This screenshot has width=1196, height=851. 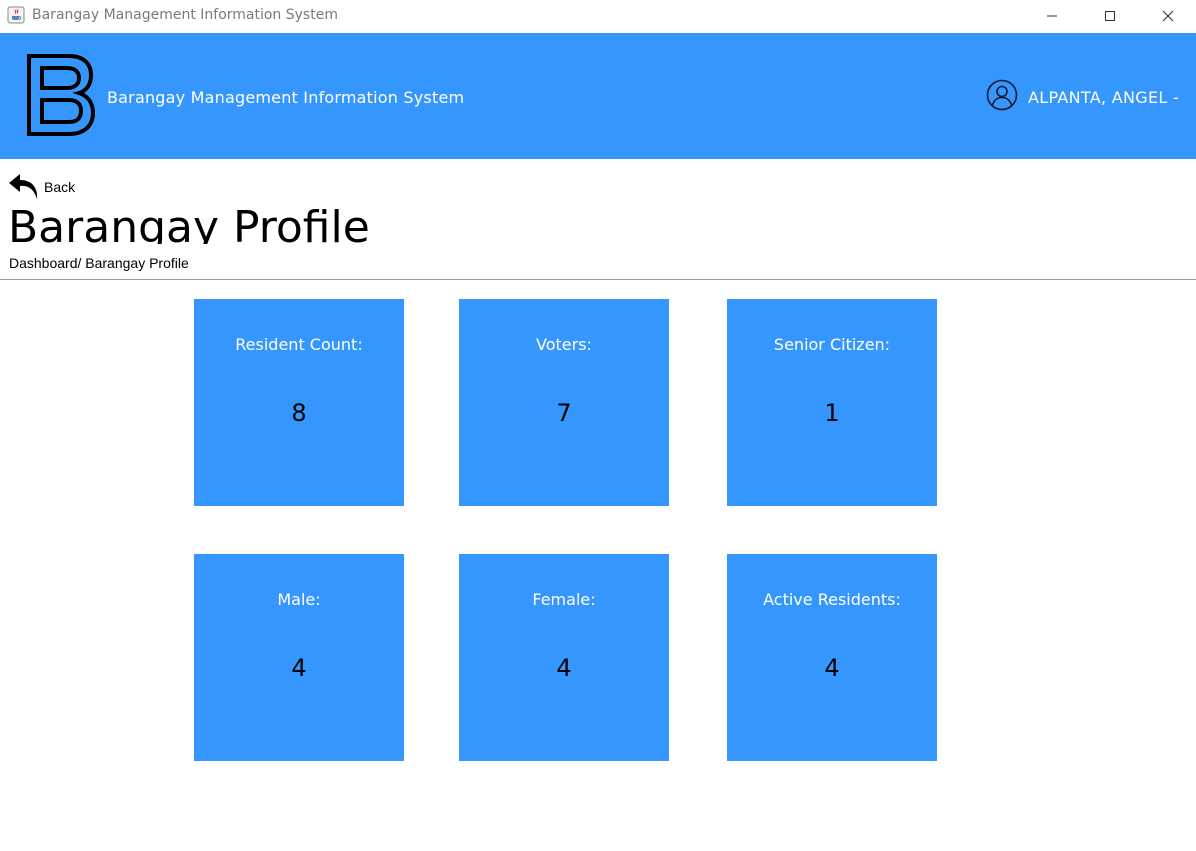 What do you see at coordinates (185, 15) in the screenshot?
I see `window-title: Barangay Management Information System` at bounding box center [185, 15].